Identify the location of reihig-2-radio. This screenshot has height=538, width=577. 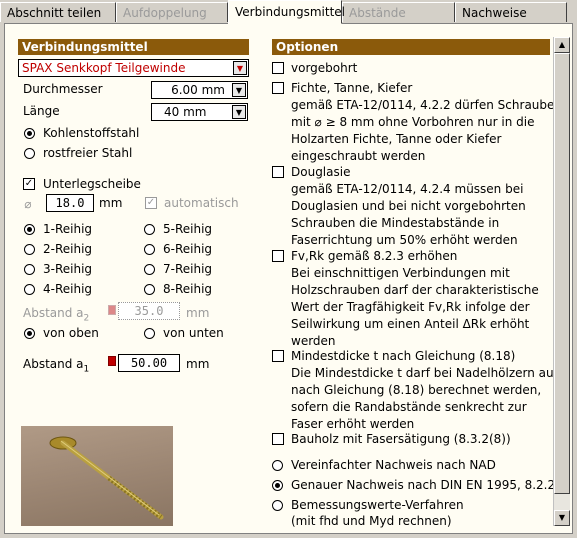
(29, 249).